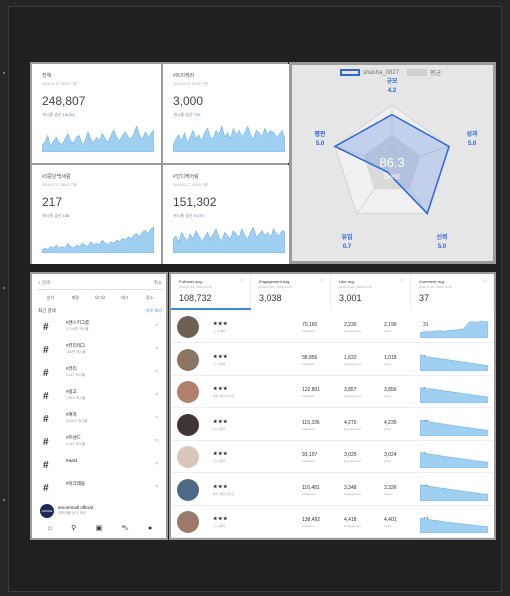  Describe the element at coordinates (311, 520) in the screenshot. I see `cell-followers: 138,492` at that location.